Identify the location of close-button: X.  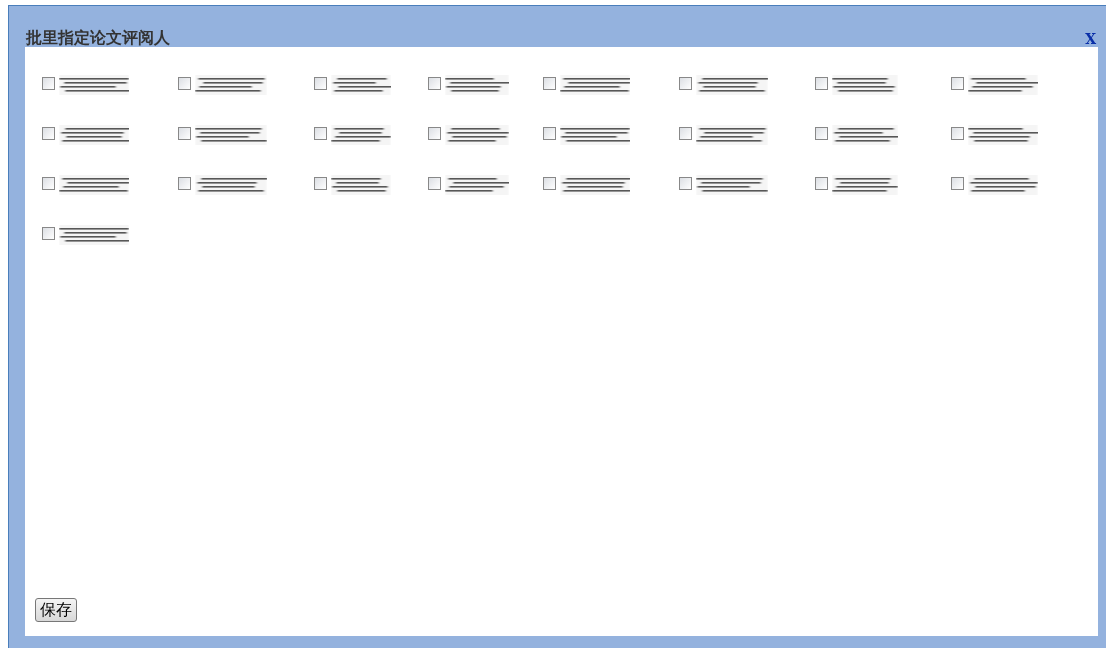
(1090, 39).